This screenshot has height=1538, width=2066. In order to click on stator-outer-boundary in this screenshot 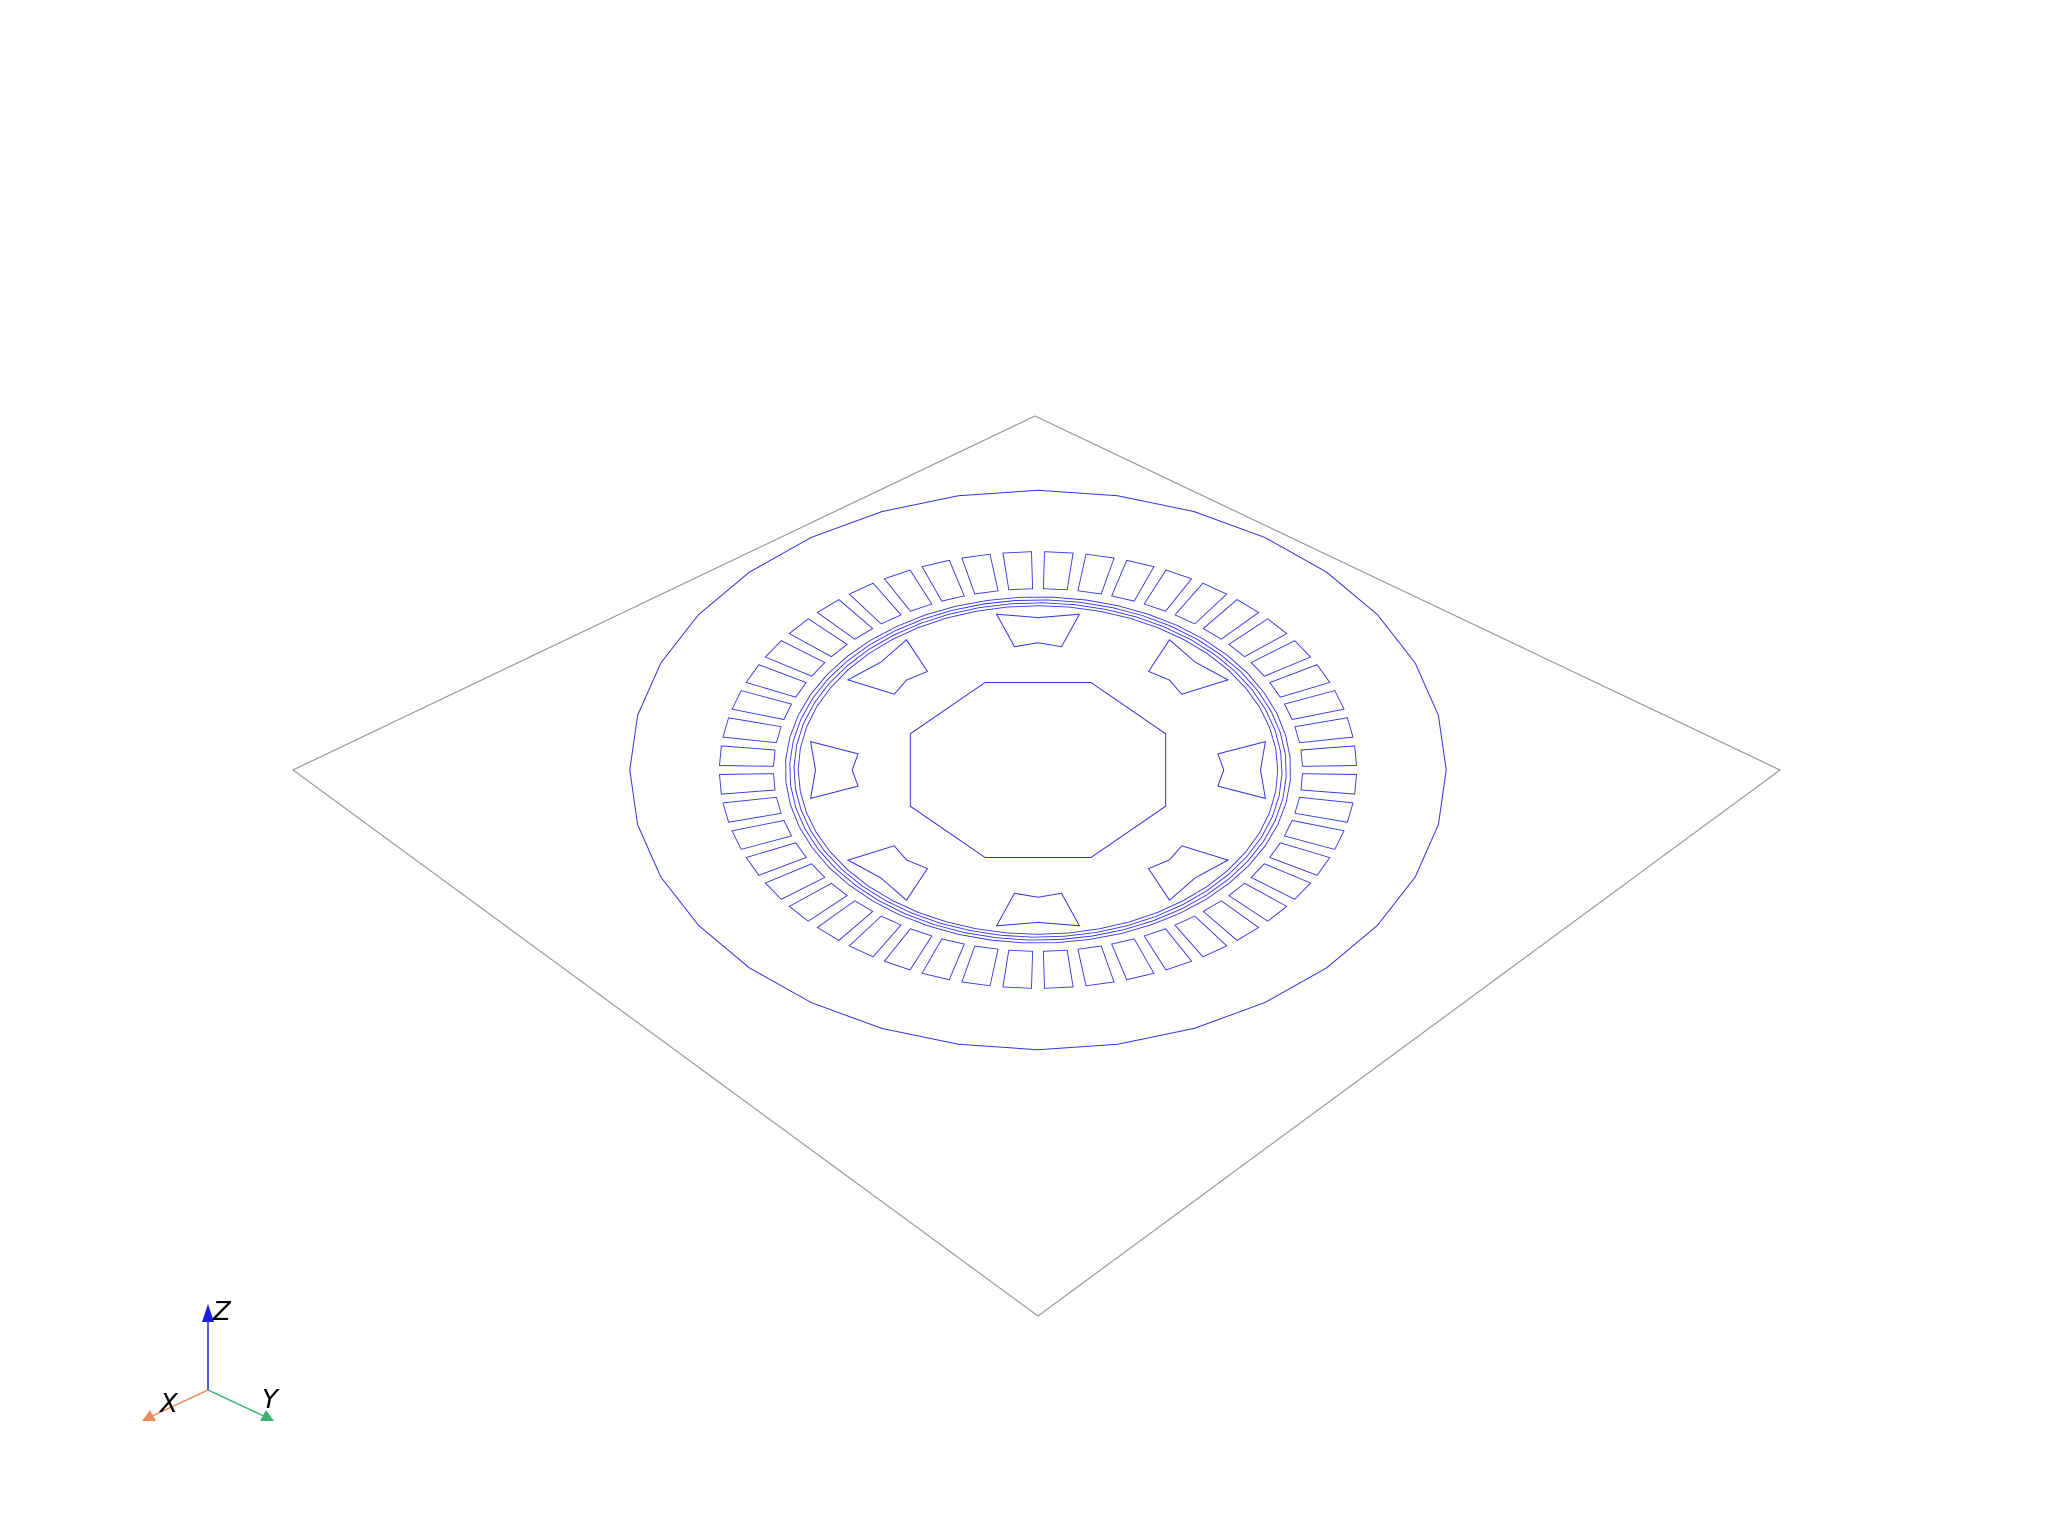, I will do `click(1038, 770)`.